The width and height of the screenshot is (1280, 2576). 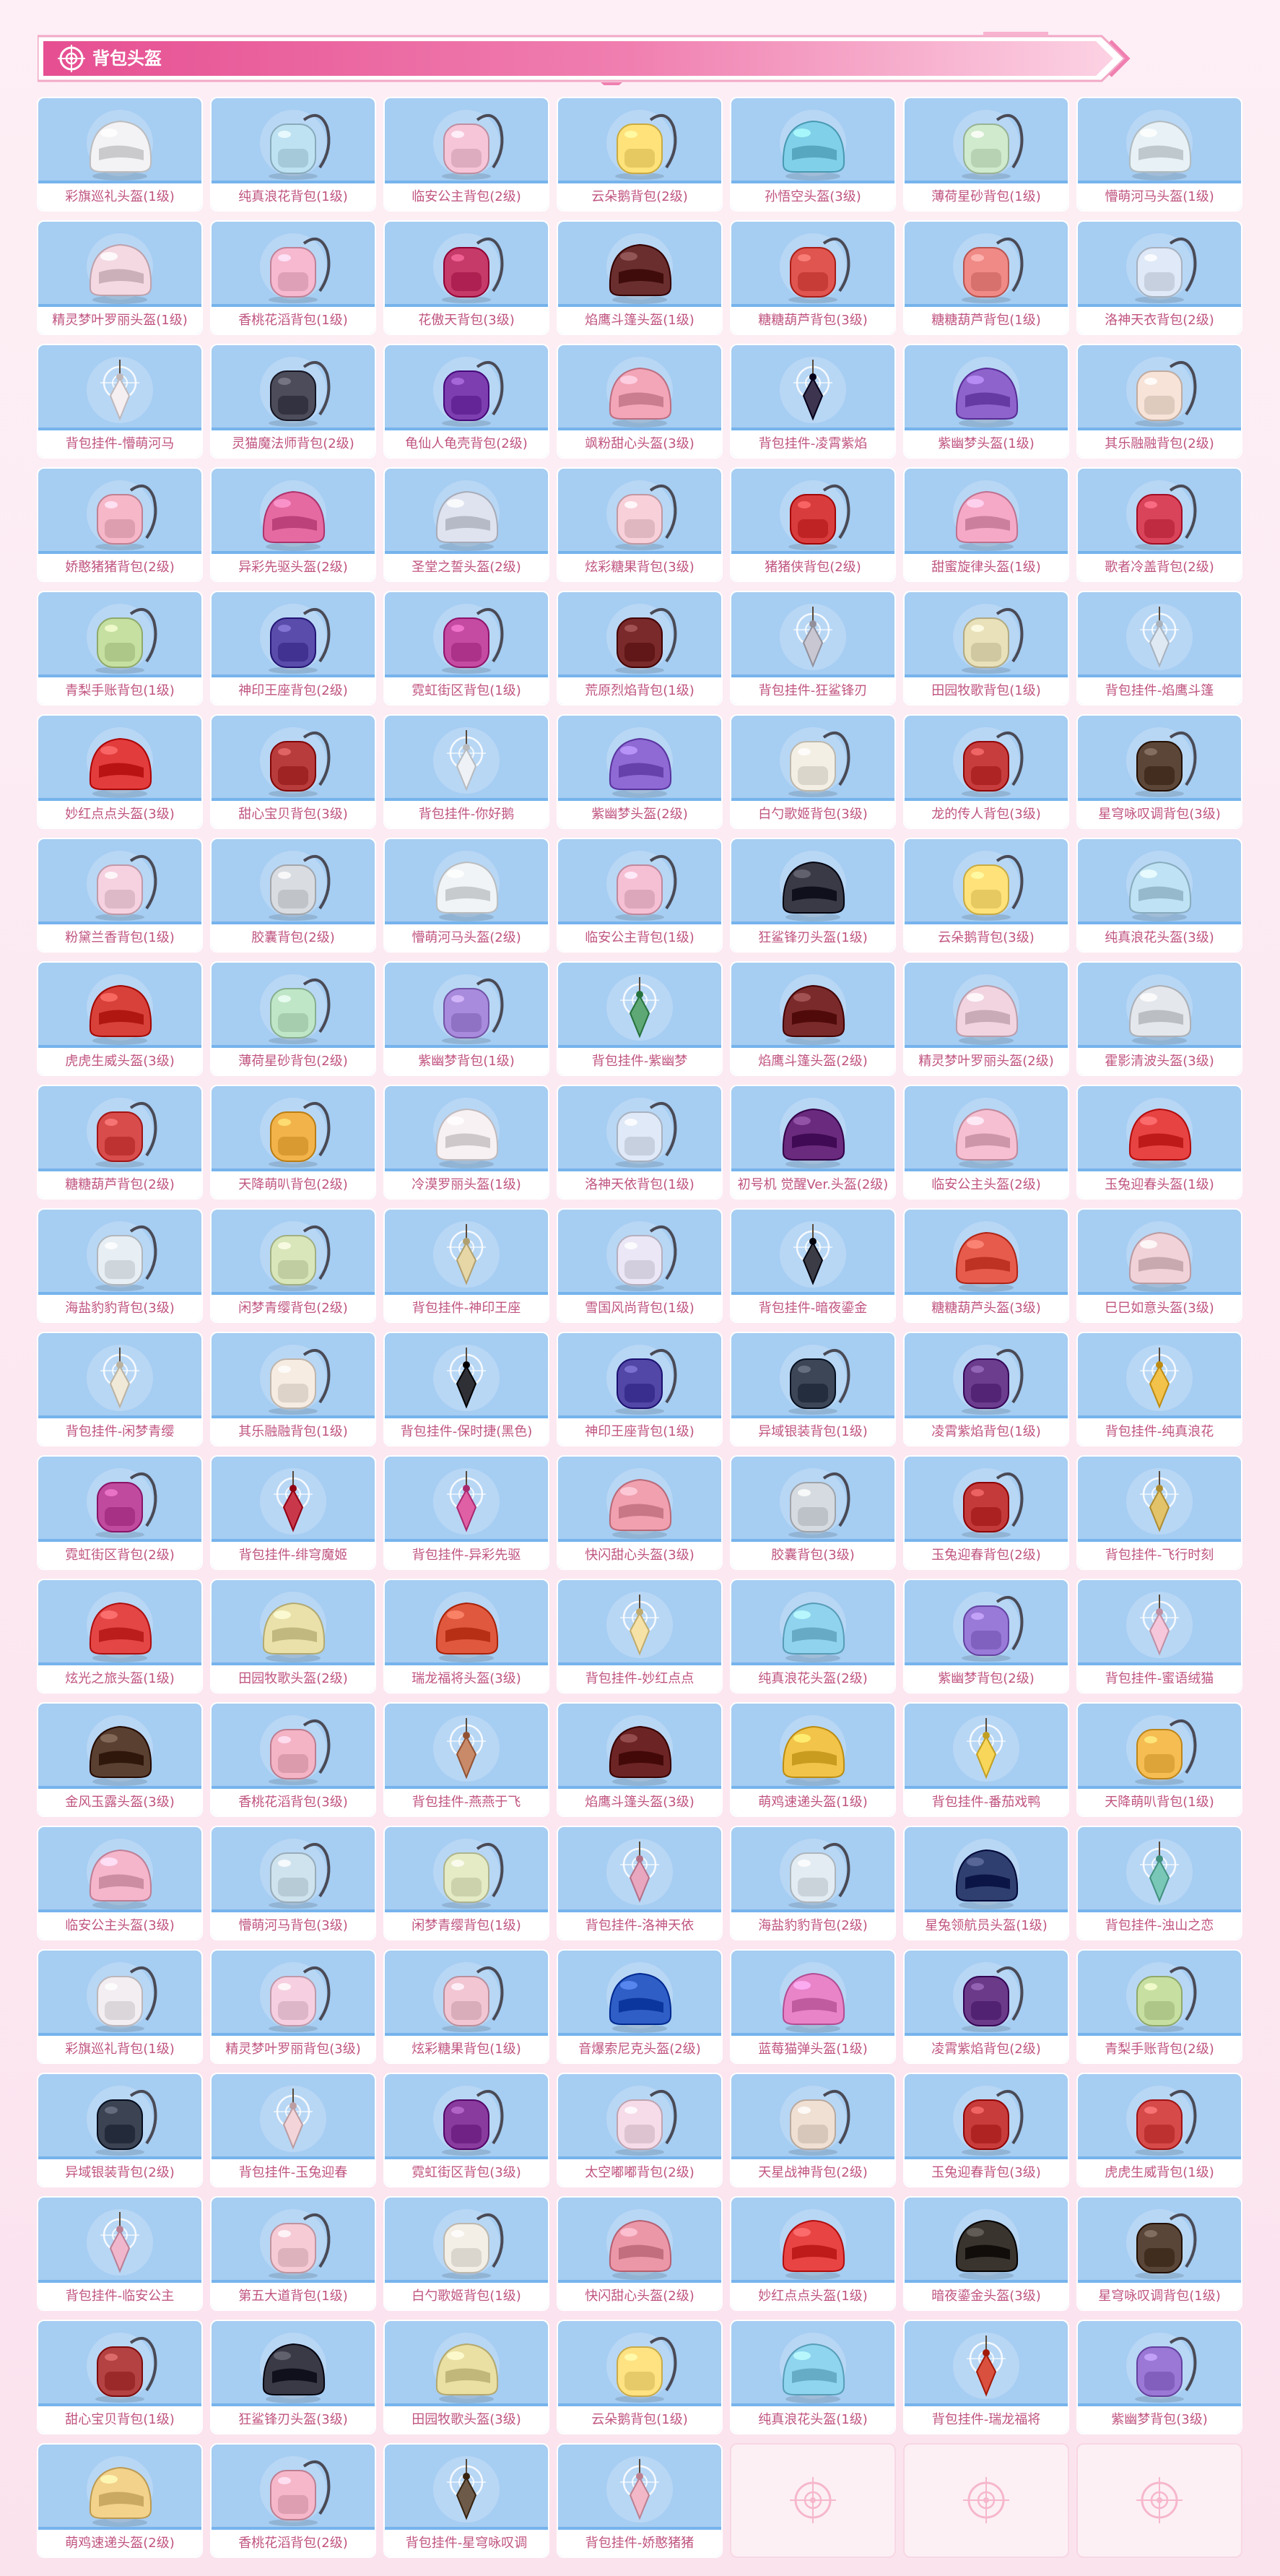 I want to click on item-card: 胶囊背包(3级), so click(x=813, y=1512).